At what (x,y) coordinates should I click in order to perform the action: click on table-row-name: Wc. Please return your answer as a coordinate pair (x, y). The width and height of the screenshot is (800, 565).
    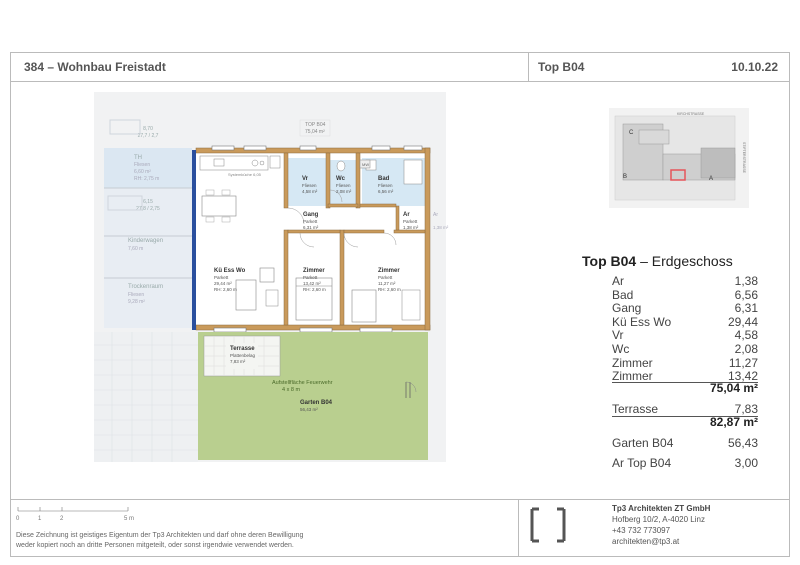
    Looking at the image, I should click on (621, 349).